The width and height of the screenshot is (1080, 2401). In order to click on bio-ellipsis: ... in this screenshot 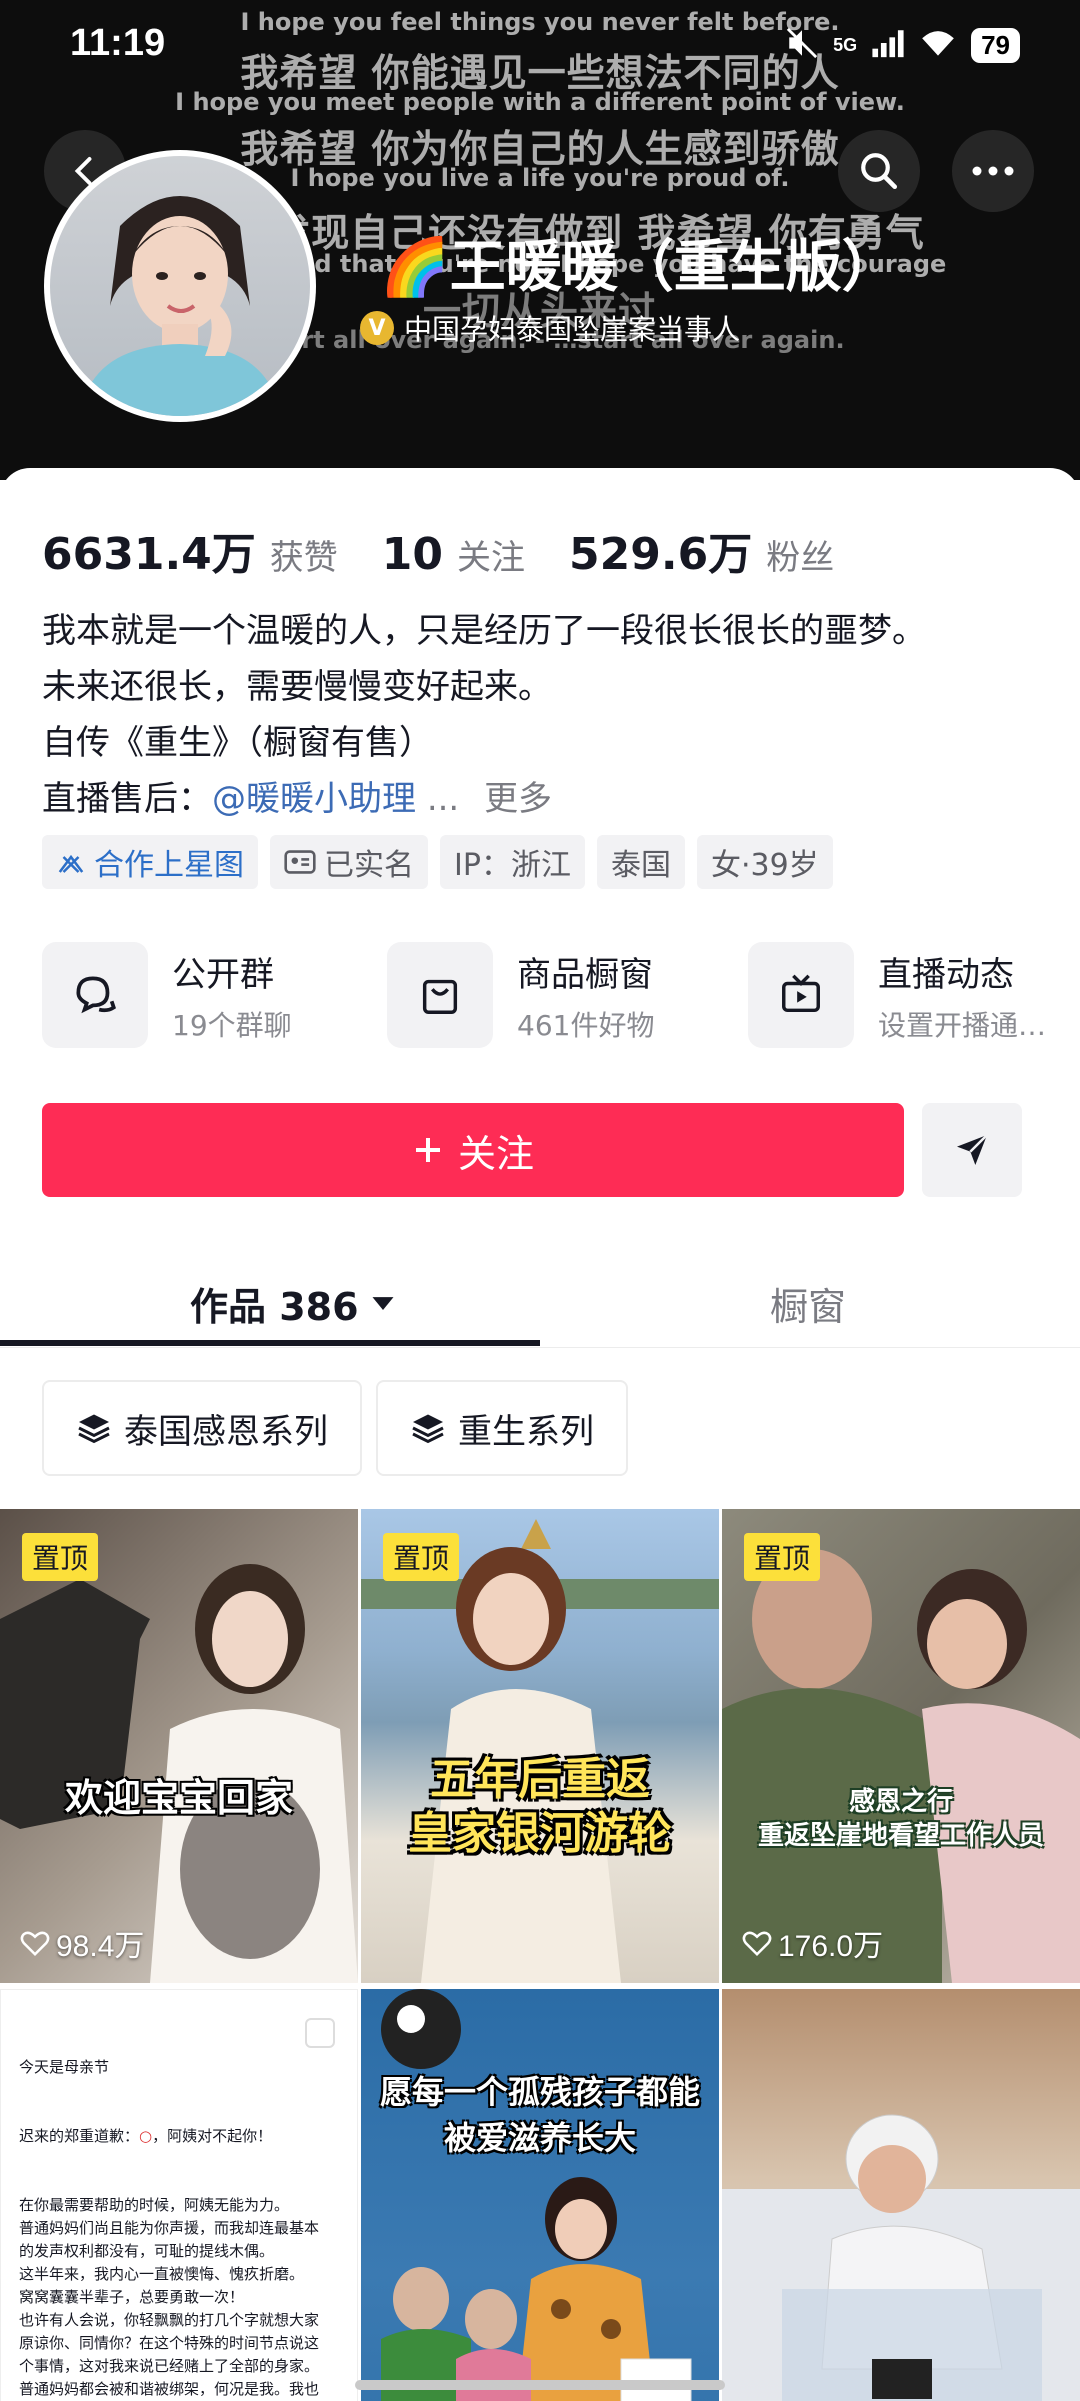, I will do `click(443, 799)`.